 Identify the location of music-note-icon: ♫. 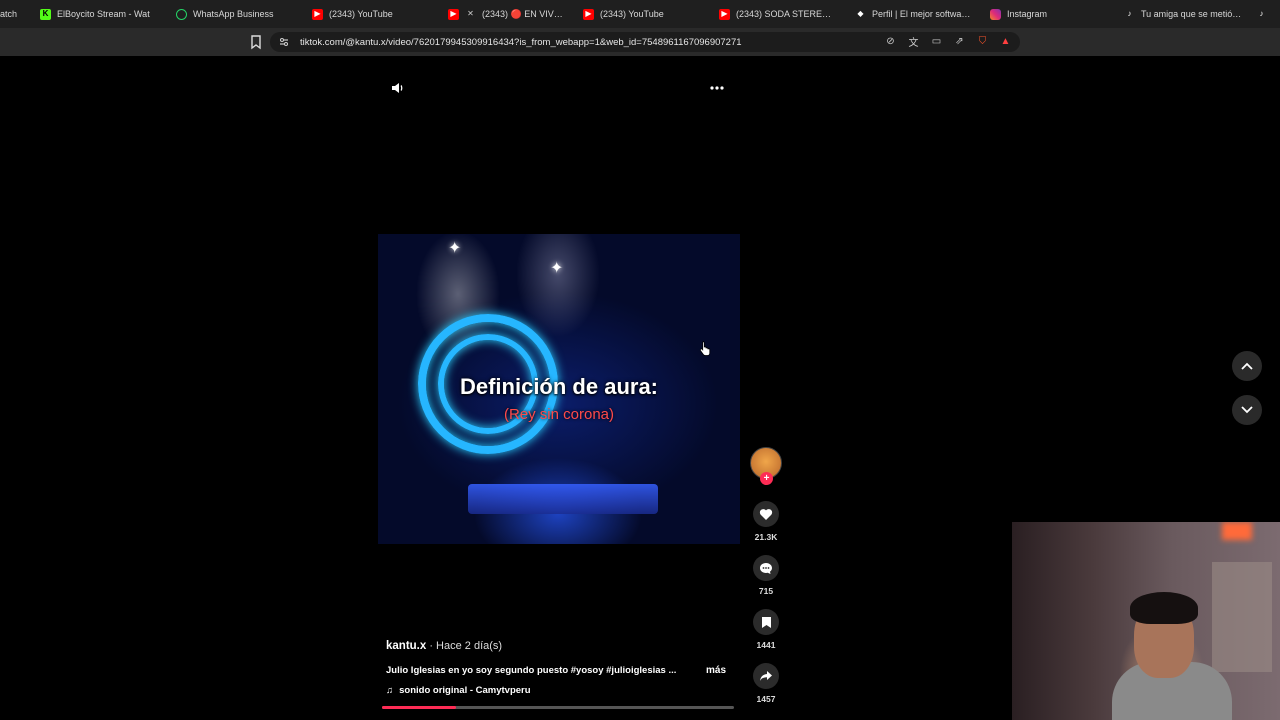
(390, 690).